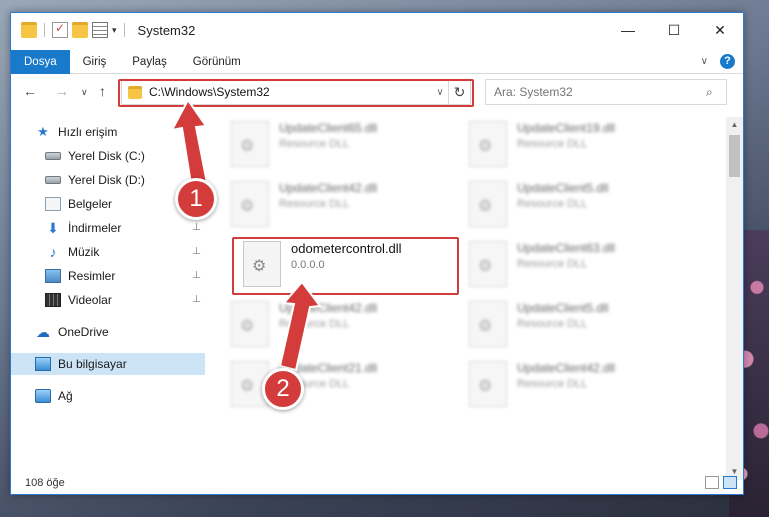 The height and width of the screenshot is (517, 769). Describe the element at coordinates (566, 248) in the screenshot. I see `file-name: UpdateClient63.dll` at that location.